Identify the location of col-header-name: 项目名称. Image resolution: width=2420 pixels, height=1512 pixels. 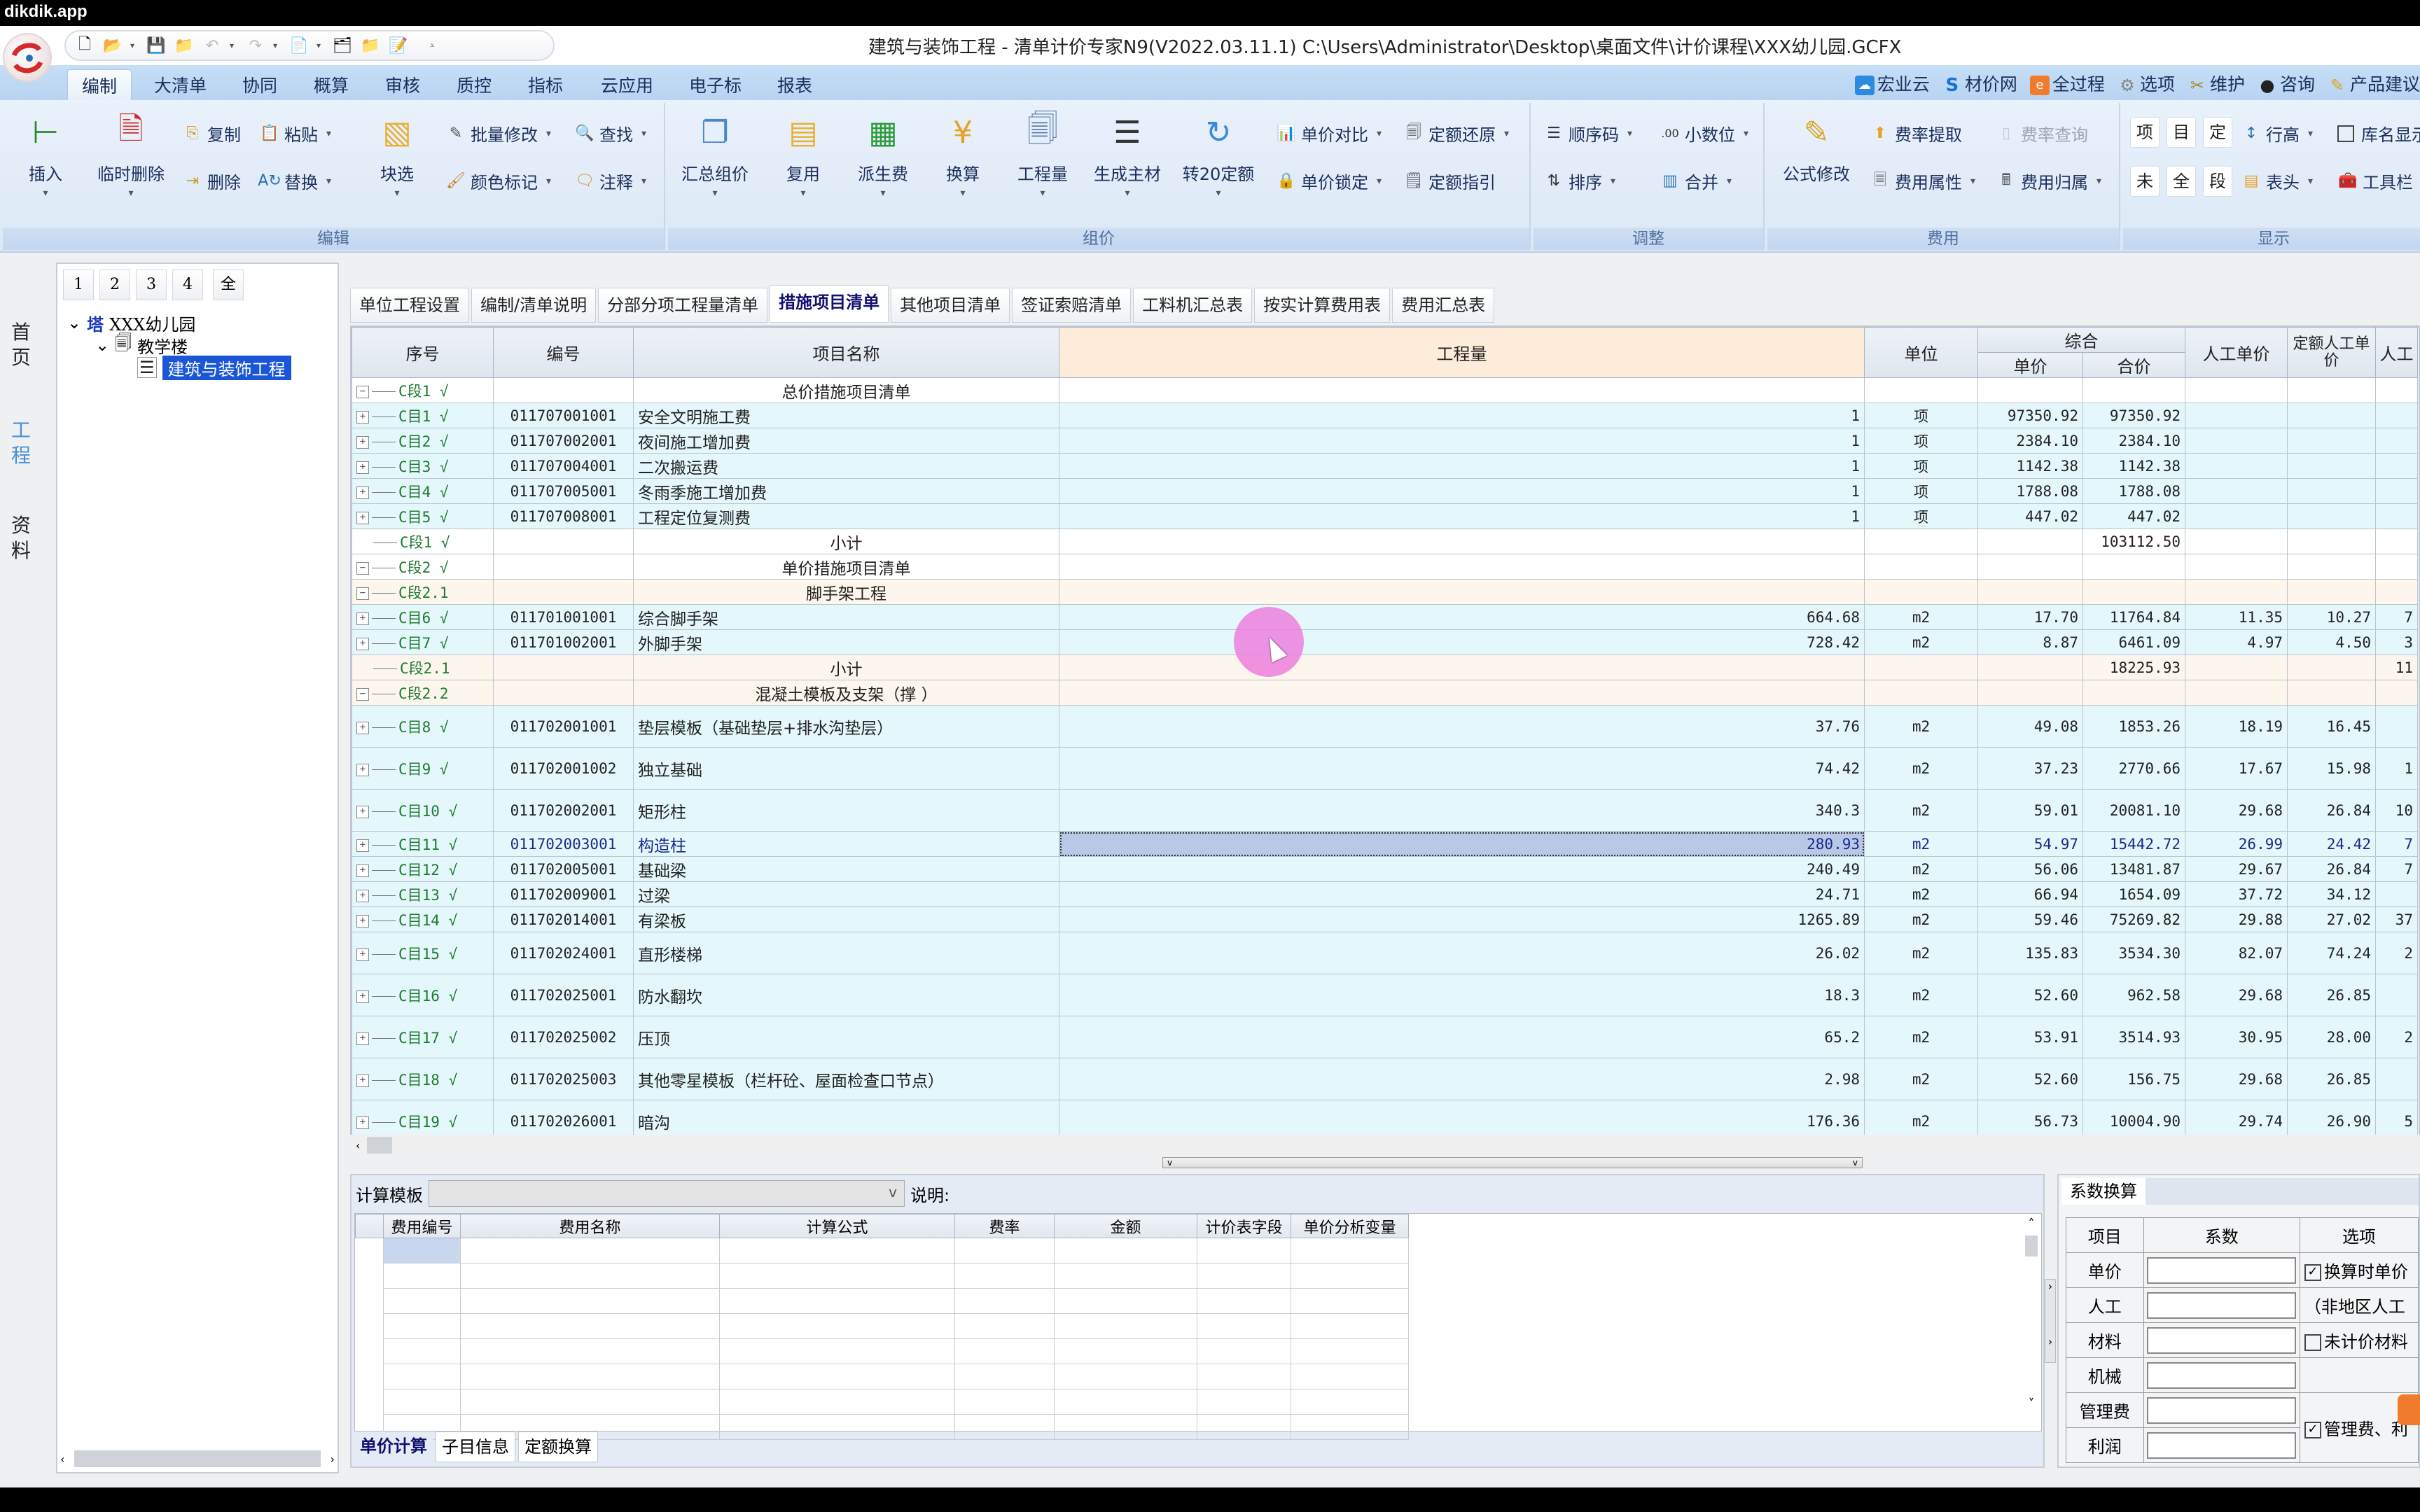
(846, 352).